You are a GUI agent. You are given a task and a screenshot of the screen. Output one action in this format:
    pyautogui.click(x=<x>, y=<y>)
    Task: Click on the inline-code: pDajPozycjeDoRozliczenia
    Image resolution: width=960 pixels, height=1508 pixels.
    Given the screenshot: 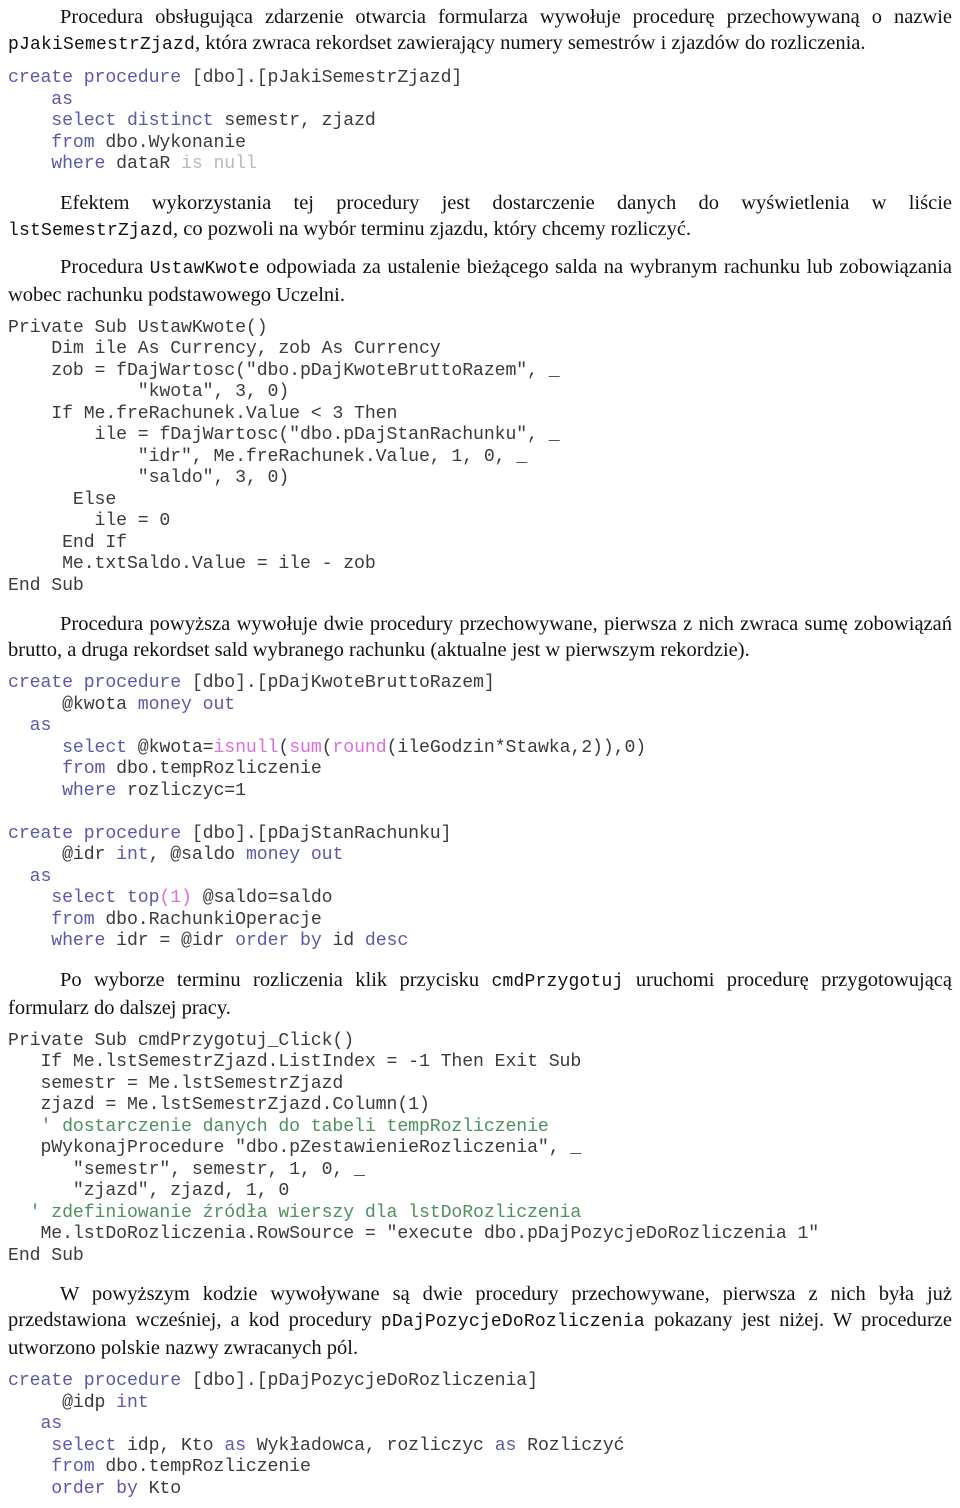 What is the action you would take?
    pyautogui.click(x=512, y=1322)
    